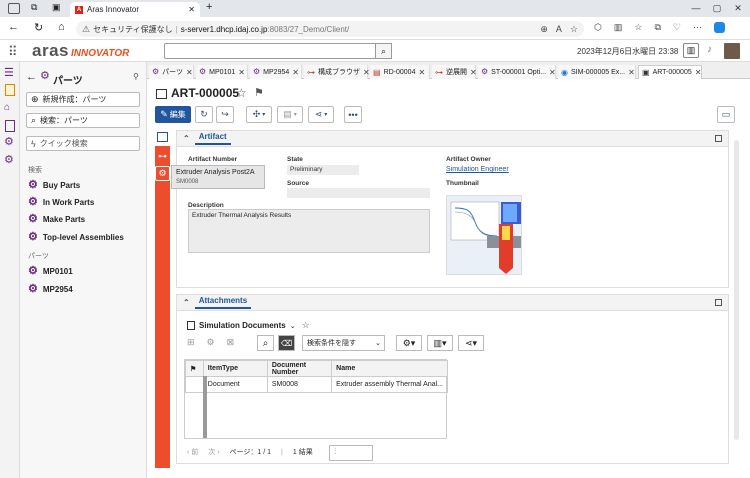 Image resolution: width=750 pixels, height=478 pixels. What do you see at coordinates (13, 52) in the screenshot?
I see `app-grid-icon: ⠿` at bounding box center [13, 52].